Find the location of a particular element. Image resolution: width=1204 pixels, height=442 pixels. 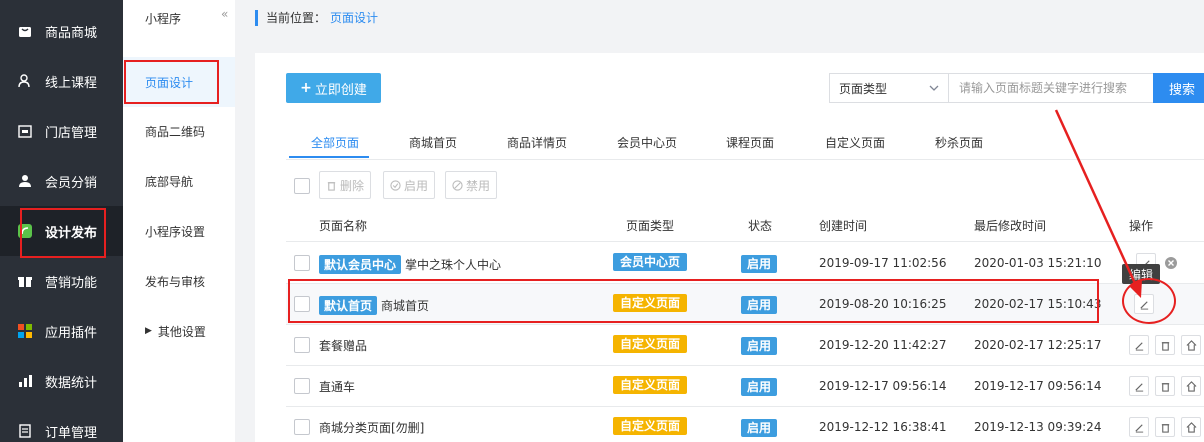

sidebar-item-marketing: 营销功能 is located at coordinates (61, 281).